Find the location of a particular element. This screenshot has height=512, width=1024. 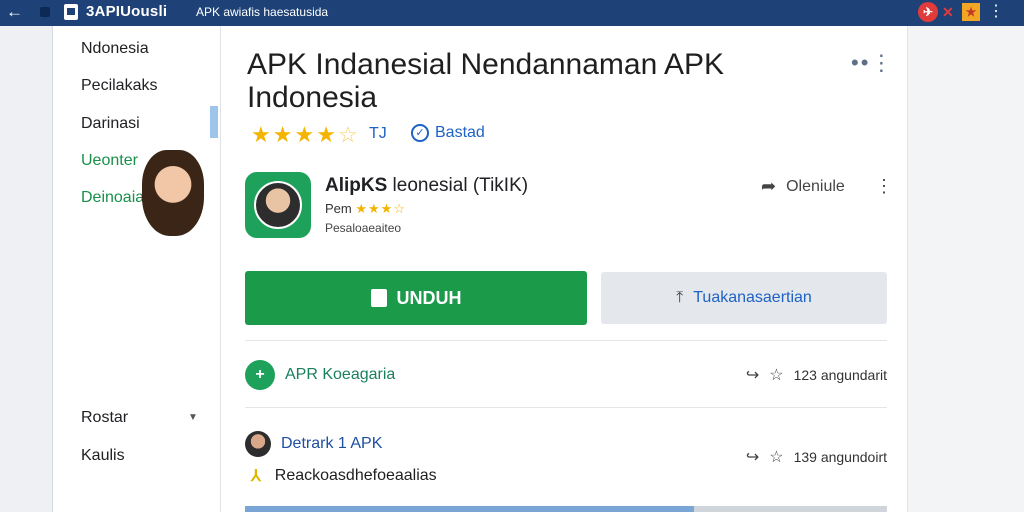

upload-icon: ⤒ is located at coordinates (680, 297).